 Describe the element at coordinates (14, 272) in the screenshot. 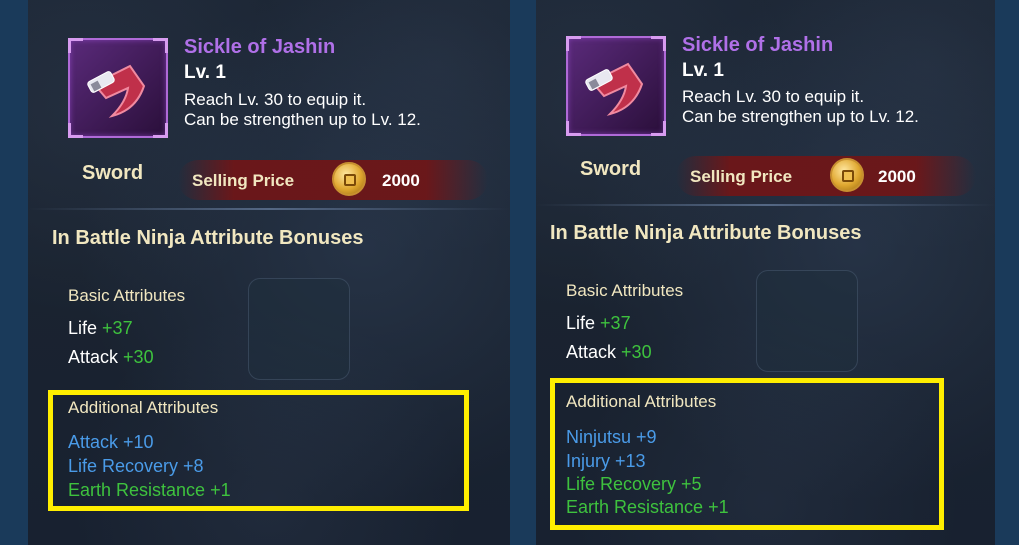

I see `left-gutter` at that location.